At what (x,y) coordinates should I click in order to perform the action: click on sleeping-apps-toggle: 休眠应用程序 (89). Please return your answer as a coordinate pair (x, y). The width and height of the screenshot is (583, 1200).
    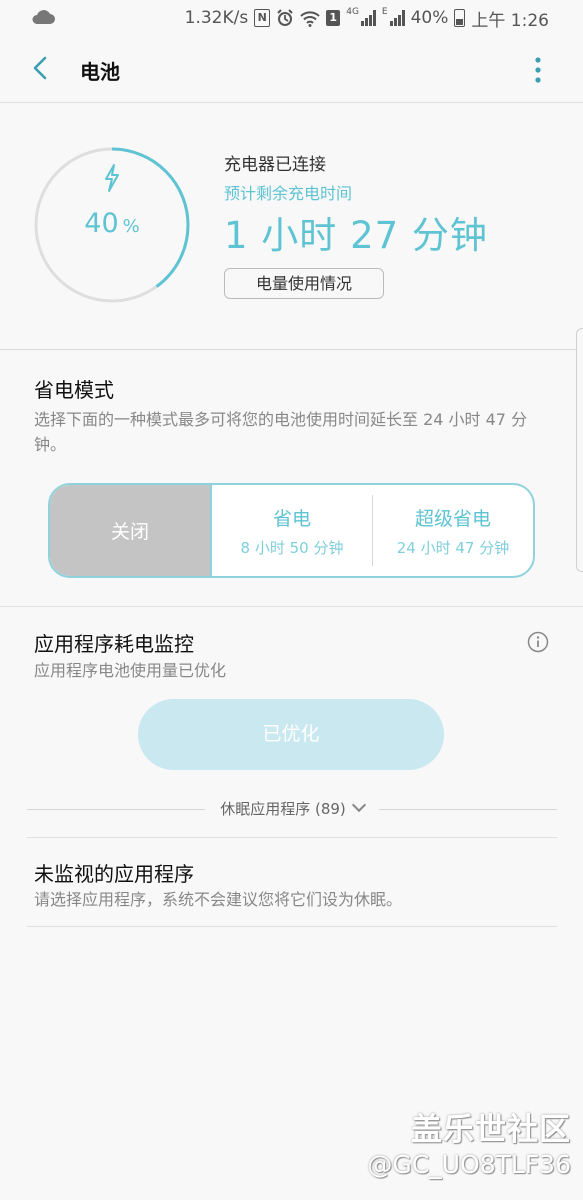
    Looking at the image, I should click on (292, 808).